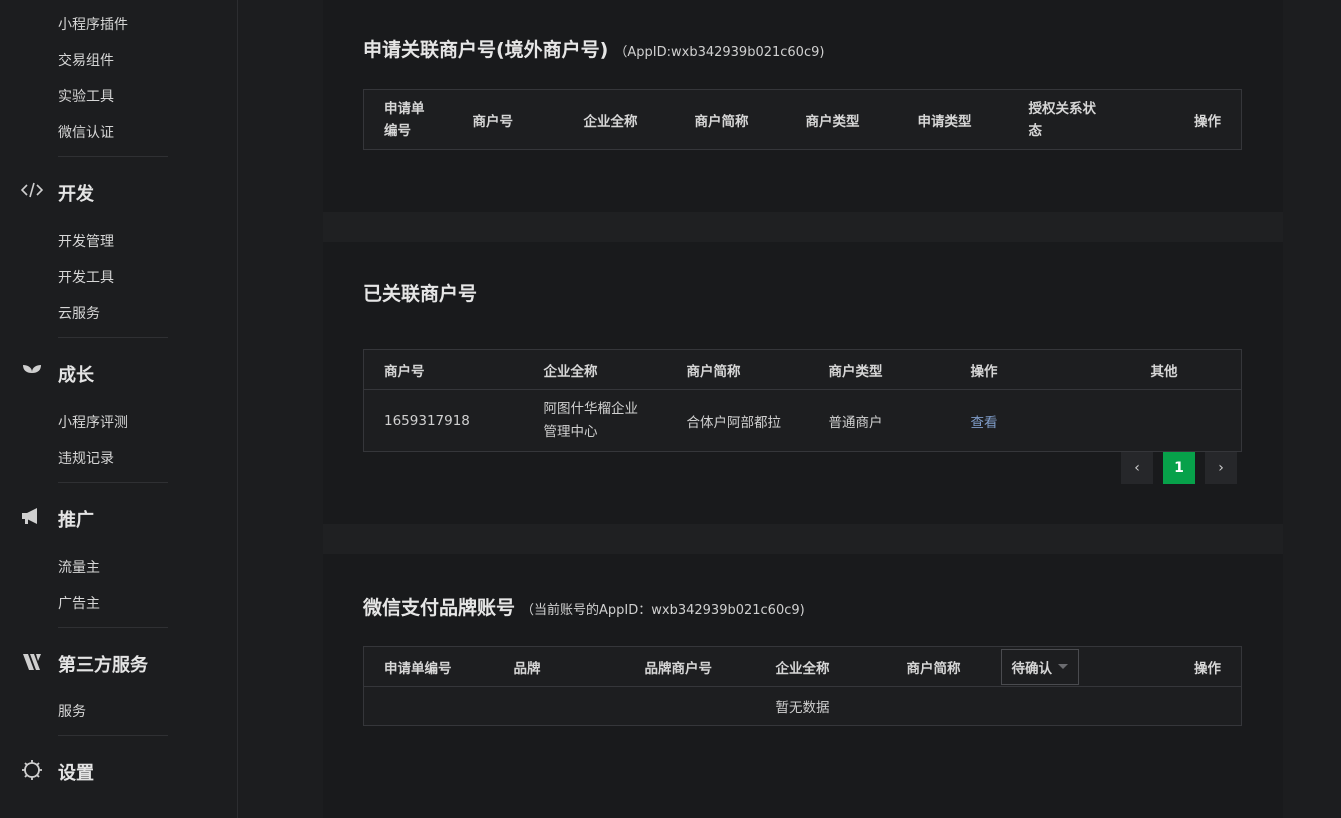 The image size is (1341, 818). I want to click on prev-page-button: ‹, so click(1137, 468).